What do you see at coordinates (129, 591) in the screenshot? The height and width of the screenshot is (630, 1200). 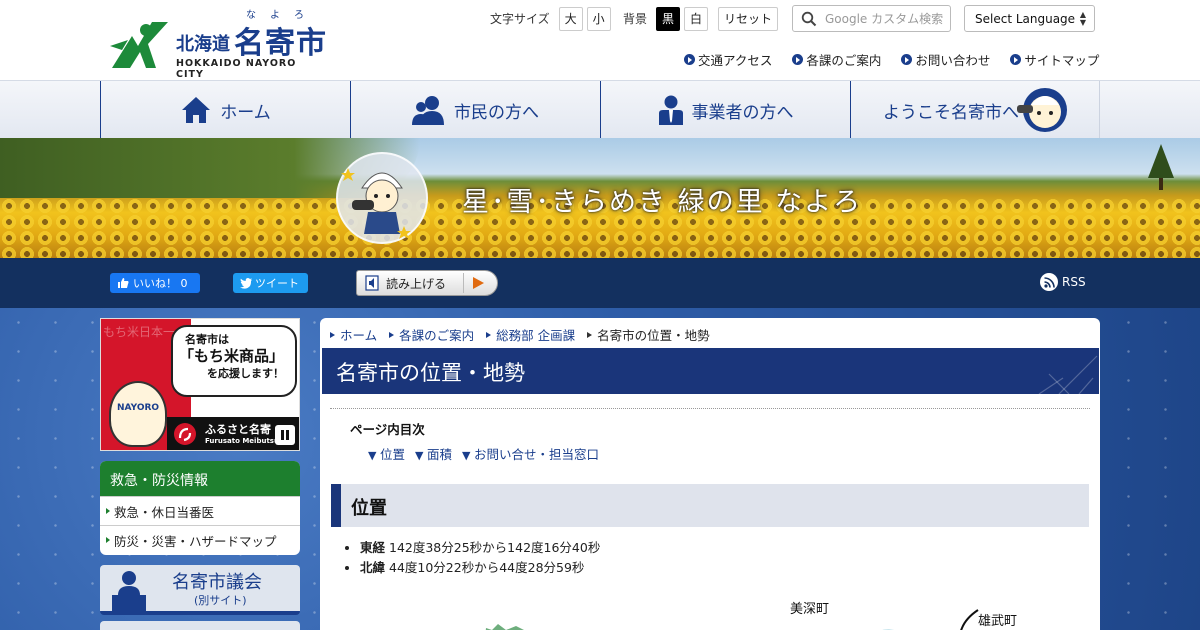 I see `podium-speaker-icon` at bounding box center [129, 591].